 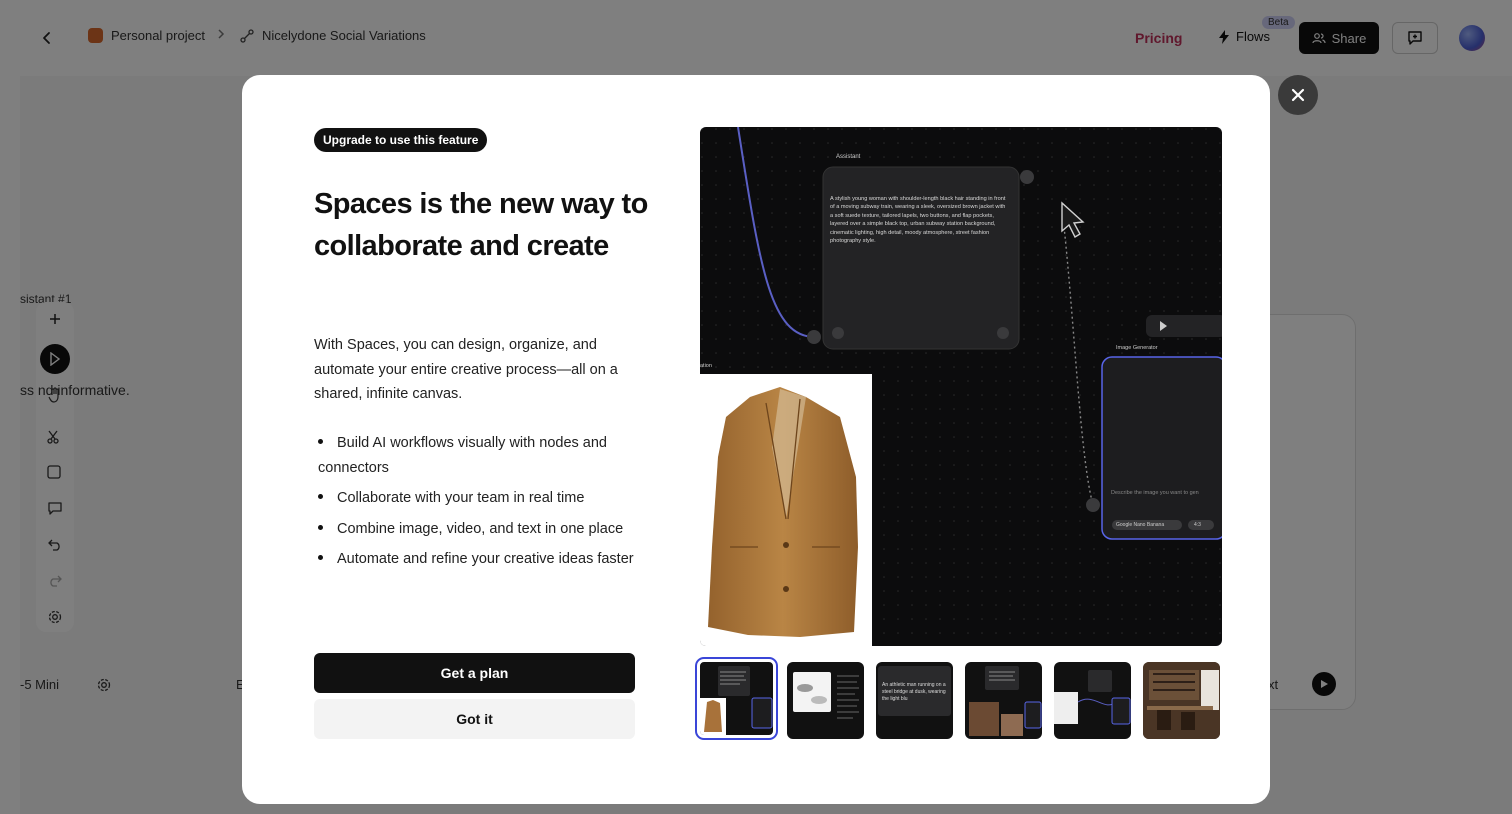 I want to click on thumbnail-4-graphic, so click(x=1005, y=701).